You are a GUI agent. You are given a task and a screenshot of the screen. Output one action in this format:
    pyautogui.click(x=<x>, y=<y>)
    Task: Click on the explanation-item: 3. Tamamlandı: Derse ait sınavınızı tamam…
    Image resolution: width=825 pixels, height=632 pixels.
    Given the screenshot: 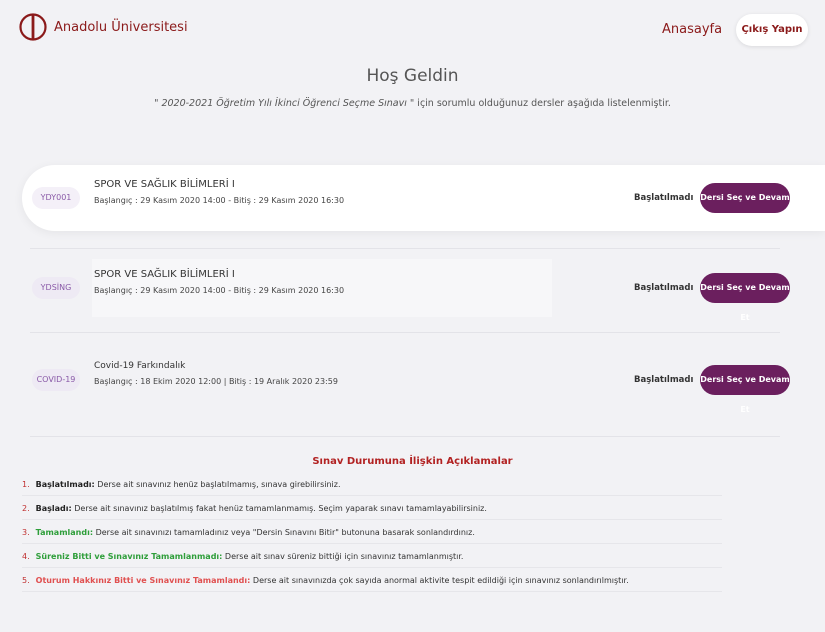 What is the action you would take?
    pyautogui.click(x=372, y=532)
    